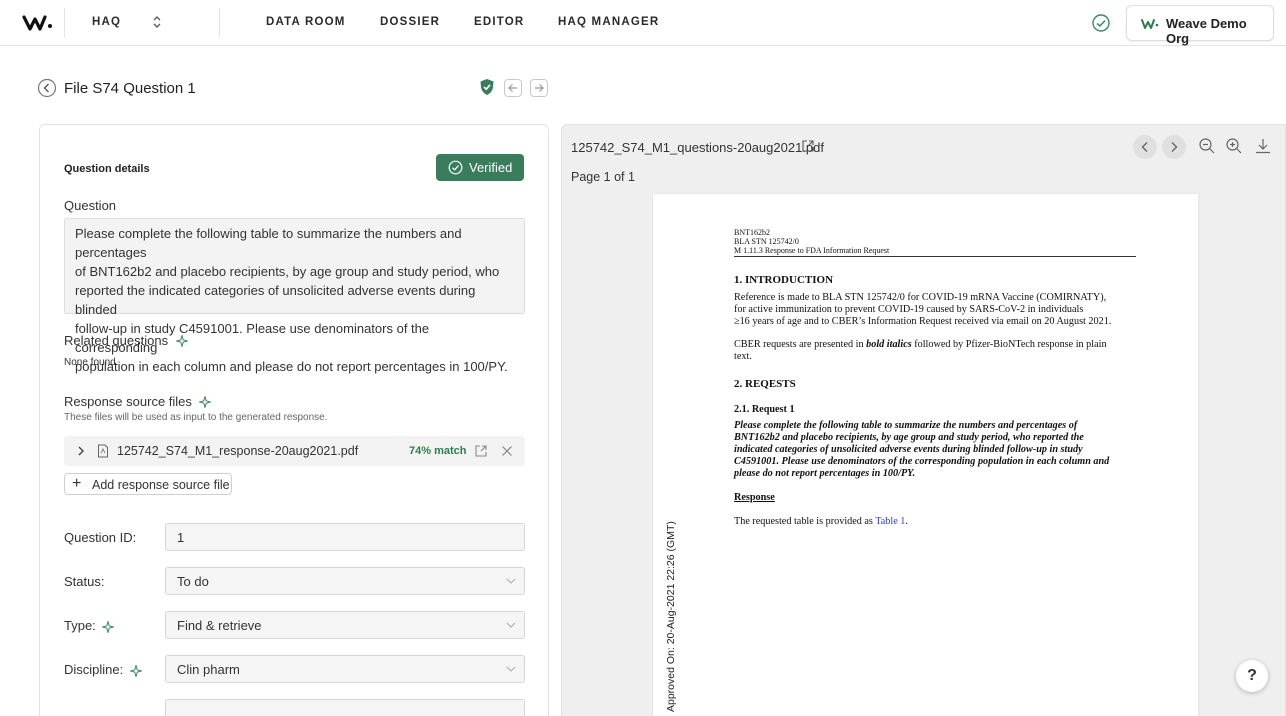  I want to click on related-questions-value: None found., so click(91, 362).